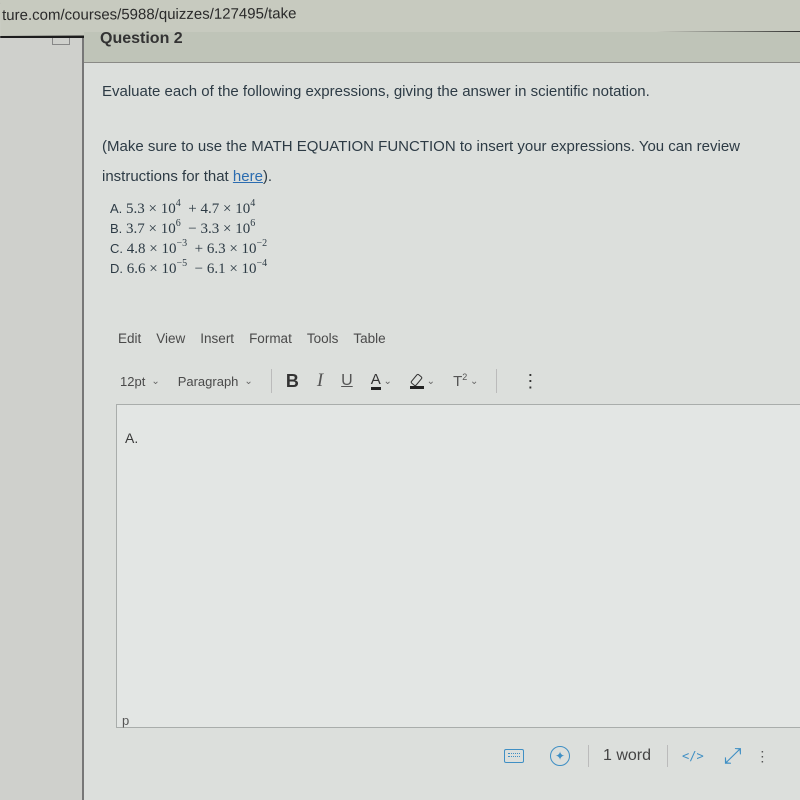  I want to click on question-header: Question 2, so click(442, 46).